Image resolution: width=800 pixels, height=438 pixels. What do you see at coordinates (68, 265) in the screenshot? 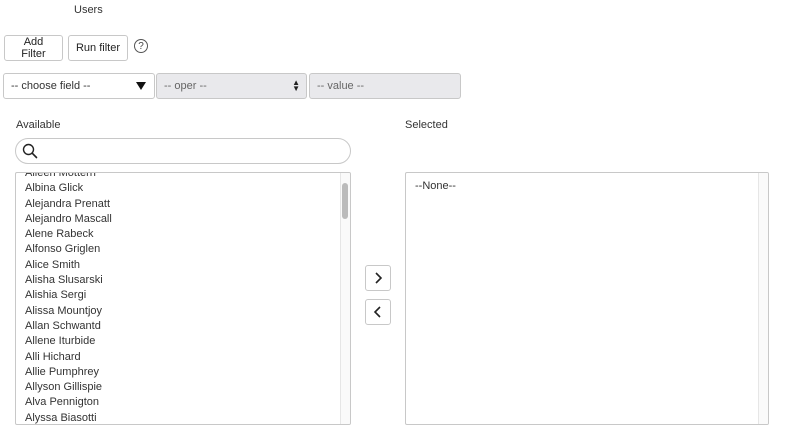
I see `list-item: Alice Smith` at bounding box center [68, 265].